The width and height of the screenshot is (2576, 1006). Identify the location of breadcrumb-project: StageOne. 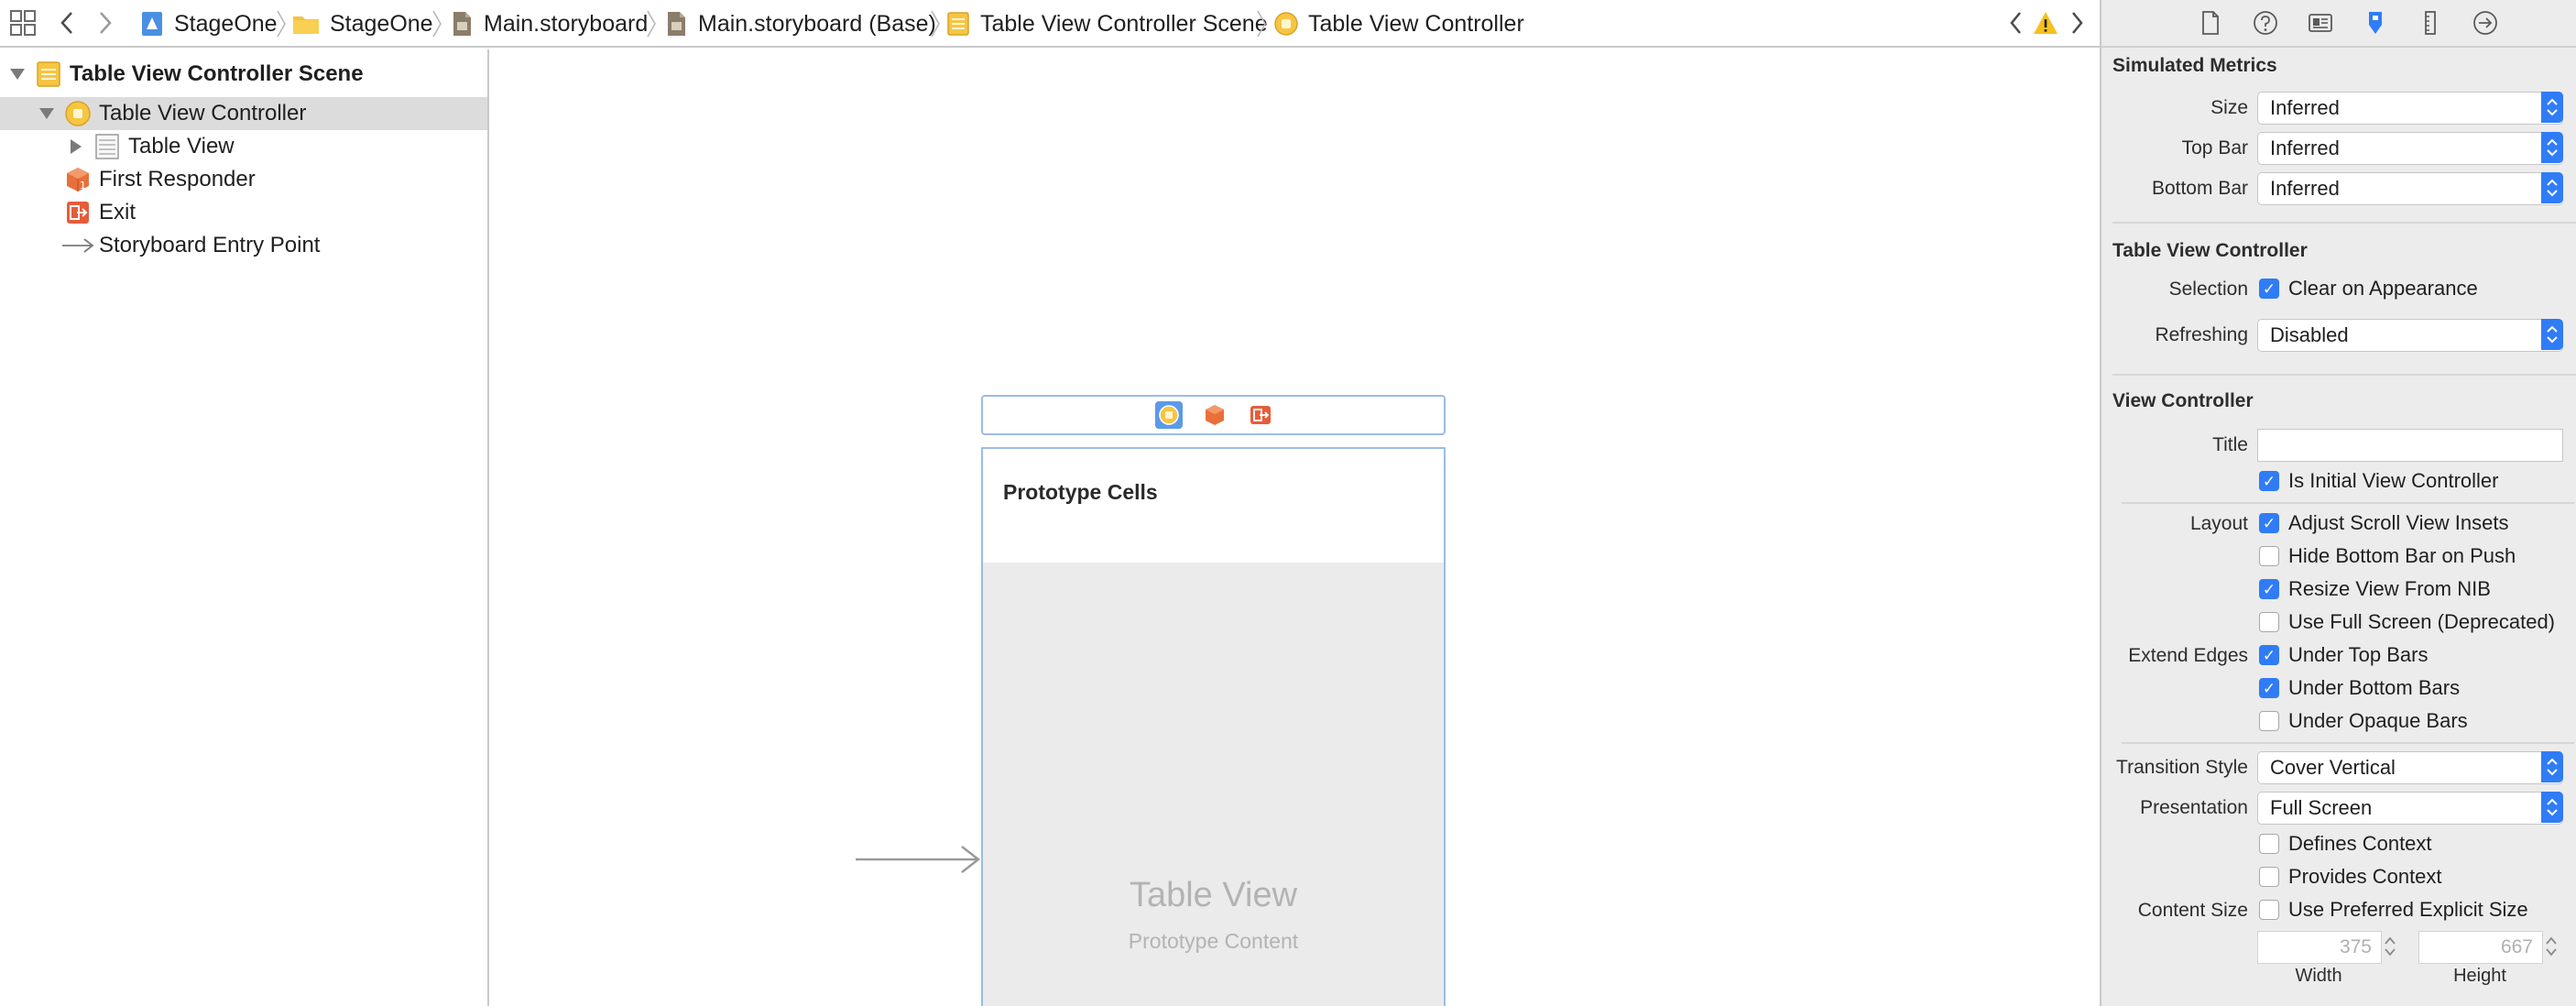
(209, 24).